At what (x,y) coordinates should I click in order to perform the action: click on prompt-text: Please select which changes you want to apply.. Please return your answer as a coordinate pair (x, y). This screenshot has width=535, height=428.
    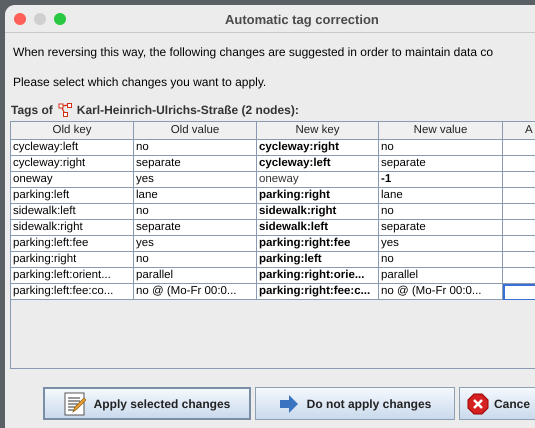
    Looking at the image, I should click on (140, 82).